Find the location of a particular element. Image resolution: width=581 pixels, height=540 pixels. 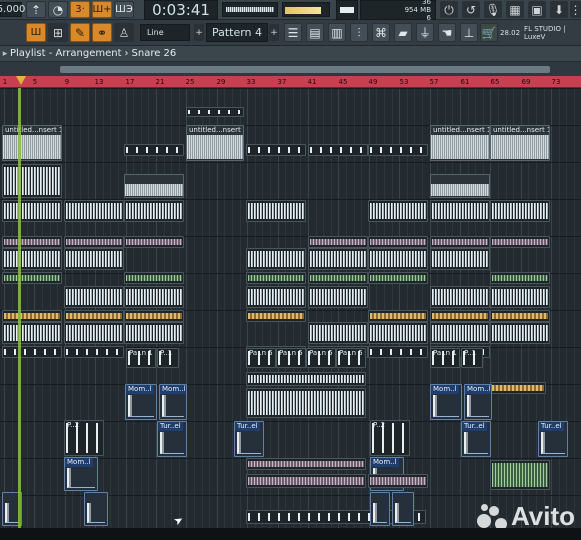

ruler-bar-25: 25 is located at coordinates (190, 82).